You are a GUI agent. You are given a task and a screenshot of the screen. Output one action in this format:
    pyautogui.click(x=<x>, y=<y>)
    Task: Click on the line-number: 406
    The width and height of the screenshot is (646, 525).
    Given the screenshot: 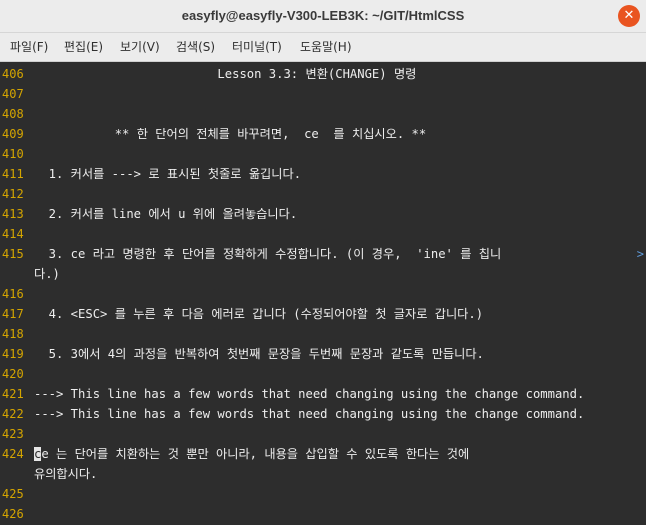 What is the action you would take?
    pyautogui.click(x=13, y=74)
    